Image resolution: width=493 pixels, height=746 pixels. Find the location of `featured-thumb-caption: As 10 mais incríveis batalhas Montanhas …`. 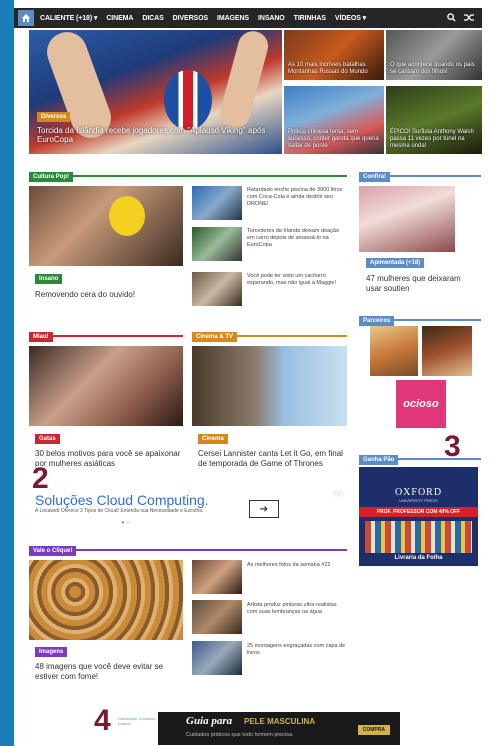

featured-thumb-caption: As 10 mais incríveis batalhas Montanhas … is located at coordinates (334, 69).